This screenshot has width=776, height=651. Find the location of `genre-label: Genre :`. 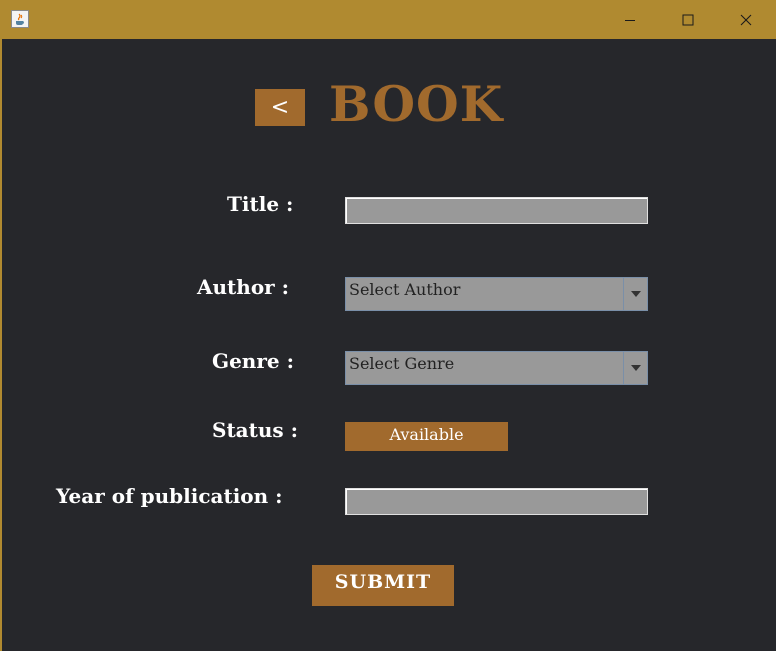

genre-label: Genre : is located at coordinates (253, 361).